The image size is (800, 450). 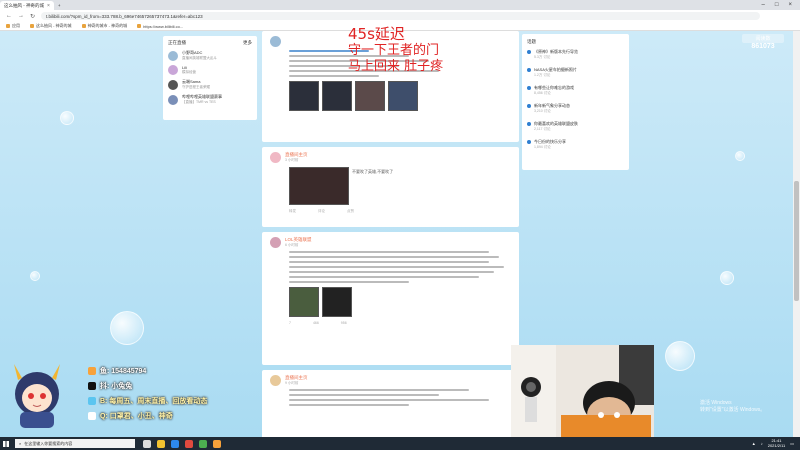 I want to click on live-item: Lili 模拟经营, so click(x=210, y=70).